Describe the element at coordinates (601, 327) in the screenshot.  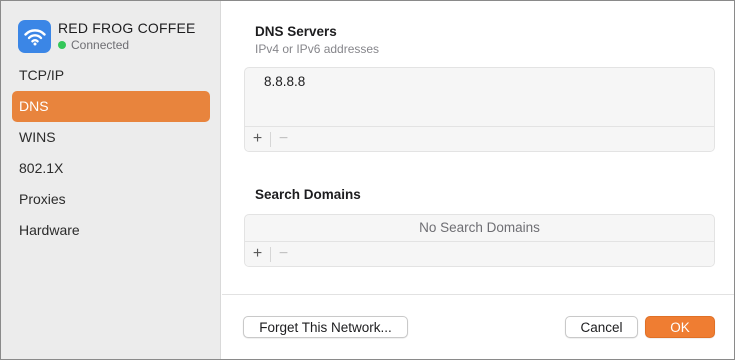
I see `cancel-button: Cancel` at that location.